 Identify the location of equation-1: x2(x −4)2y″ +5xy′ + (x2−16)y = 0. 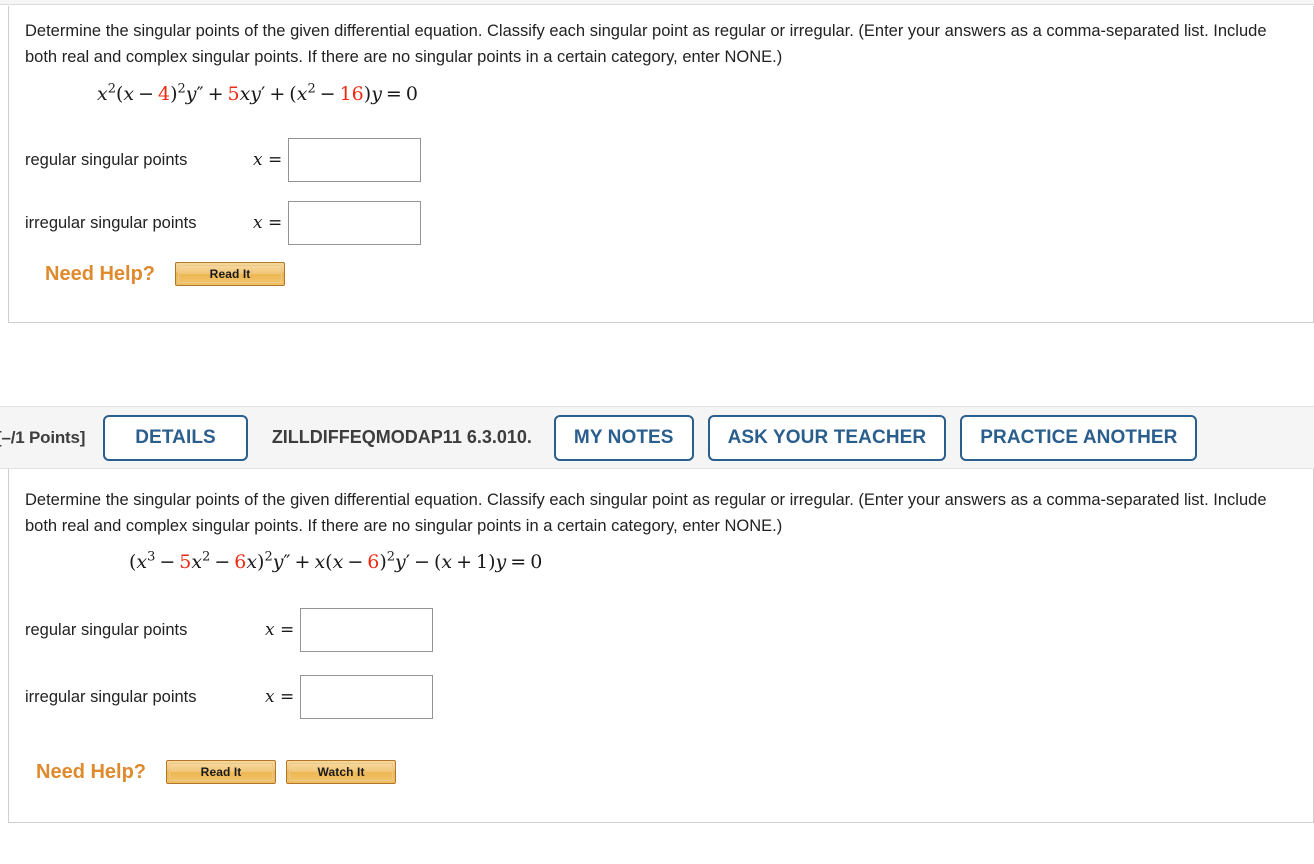
(257, 93).